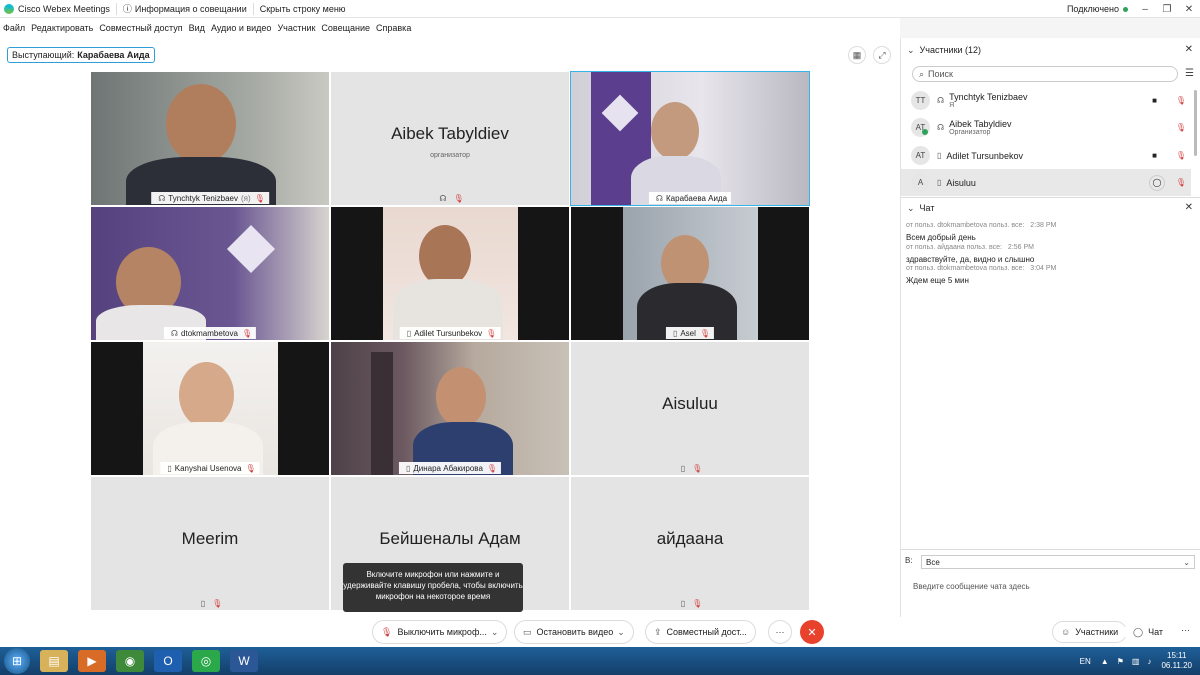 This screenshot has height=675, width=1200. Describe the element at coordinates (1145, 9) in the screenshot. I see `minimize-icon: –` at that location.